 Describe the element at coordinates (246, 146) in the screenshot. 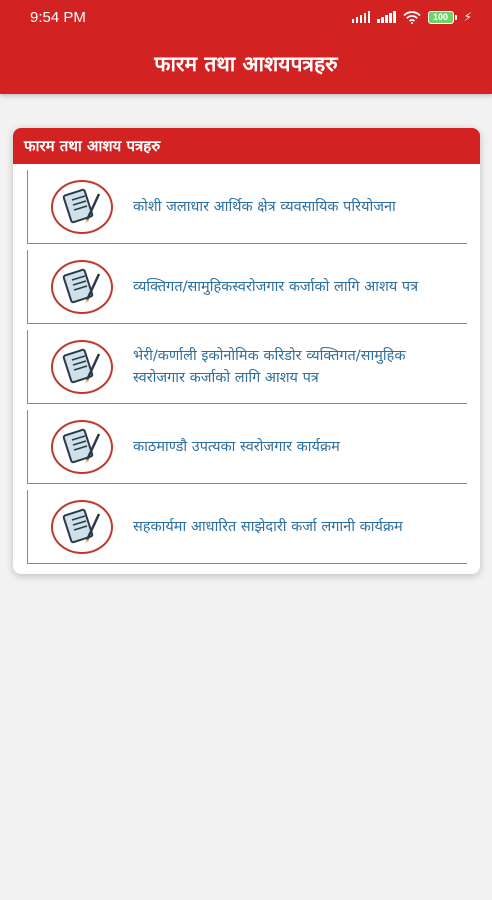

I see `card-header: फारम तथा आशय पत्रहरु` at that location.